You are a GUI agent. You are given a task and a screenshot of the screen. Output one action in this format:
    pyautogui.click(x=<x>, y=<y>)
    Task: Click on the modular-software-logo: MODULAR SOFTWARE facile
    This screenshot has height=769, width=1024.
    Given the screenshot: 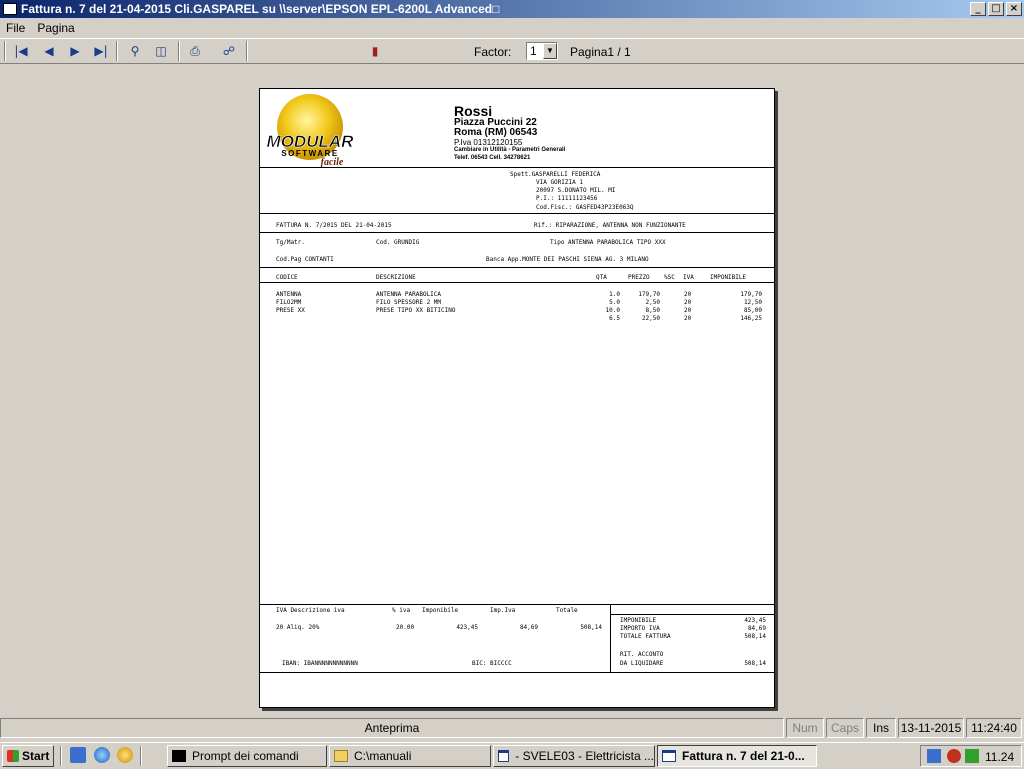 What is the action you would take?
    pyautogui.click(x=310, y=131)
    